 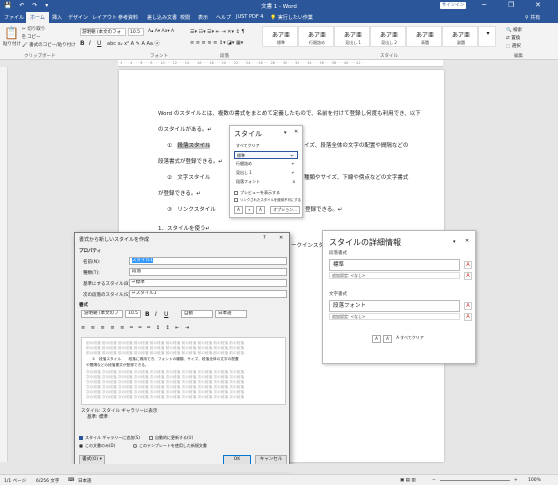 I want to click on tab-references: 参考資料, so click(x=128, y=17).